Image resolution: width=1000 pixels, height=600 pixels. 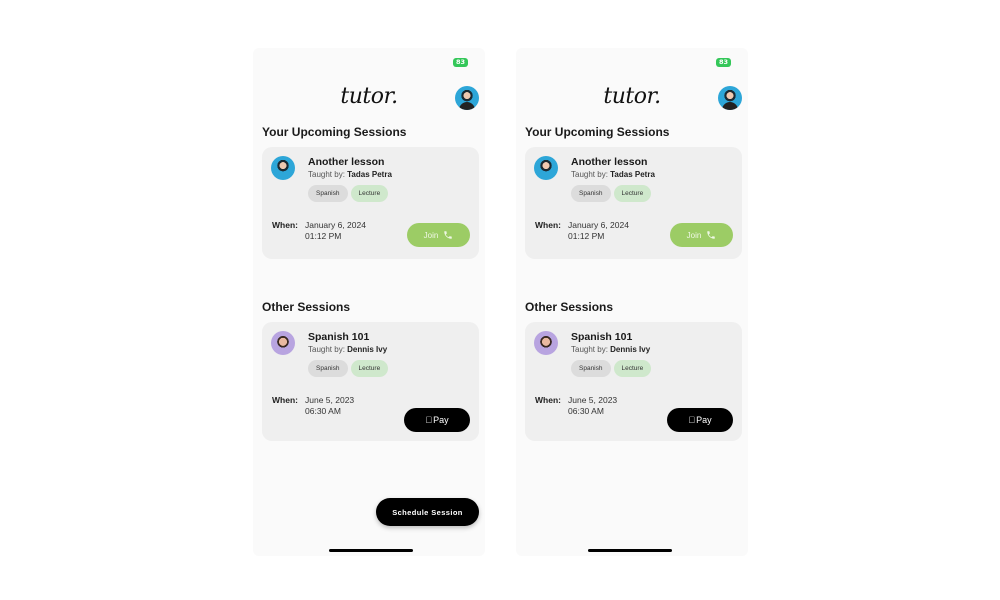 What do you see at coordinates (427, 512) in the screenshot?
I see `schedule-session-button: Schedule Session` at bounding box center [427, 512].